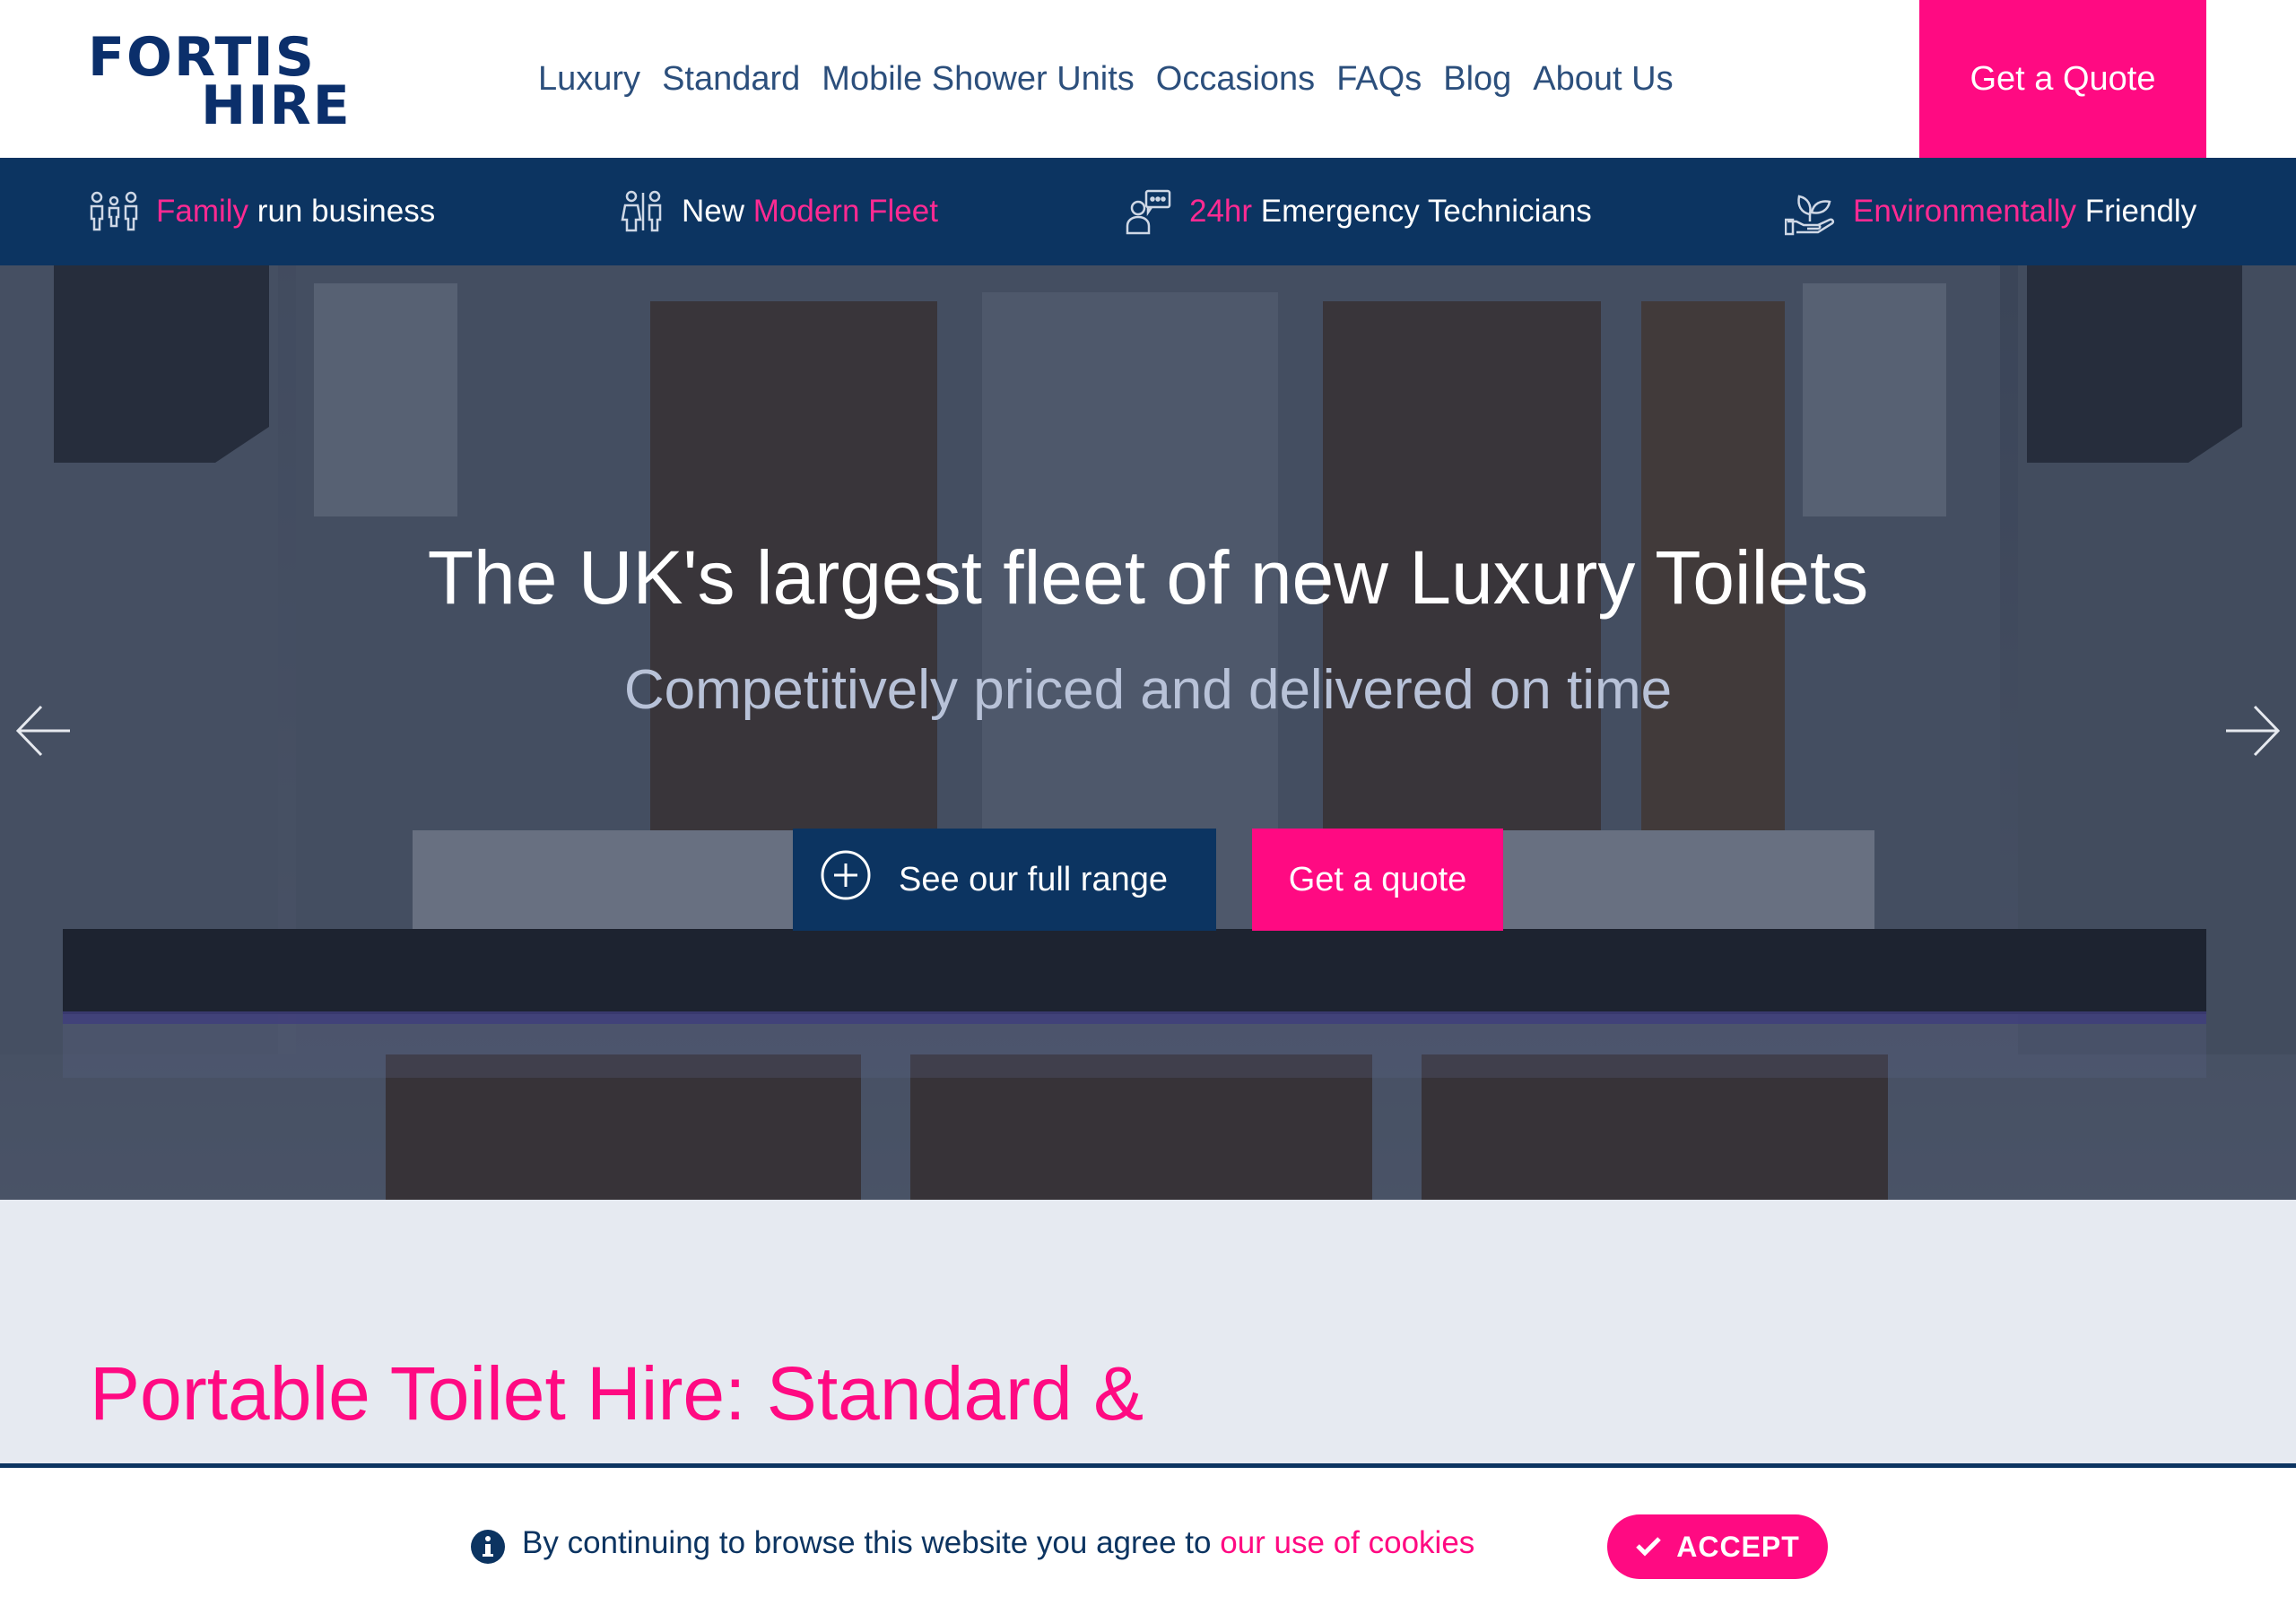 The image size is (2296, 1614). What do you see at coordinates (114, 211) in the screenshot?
I see `family-icon` at bounding box center [114, 211].